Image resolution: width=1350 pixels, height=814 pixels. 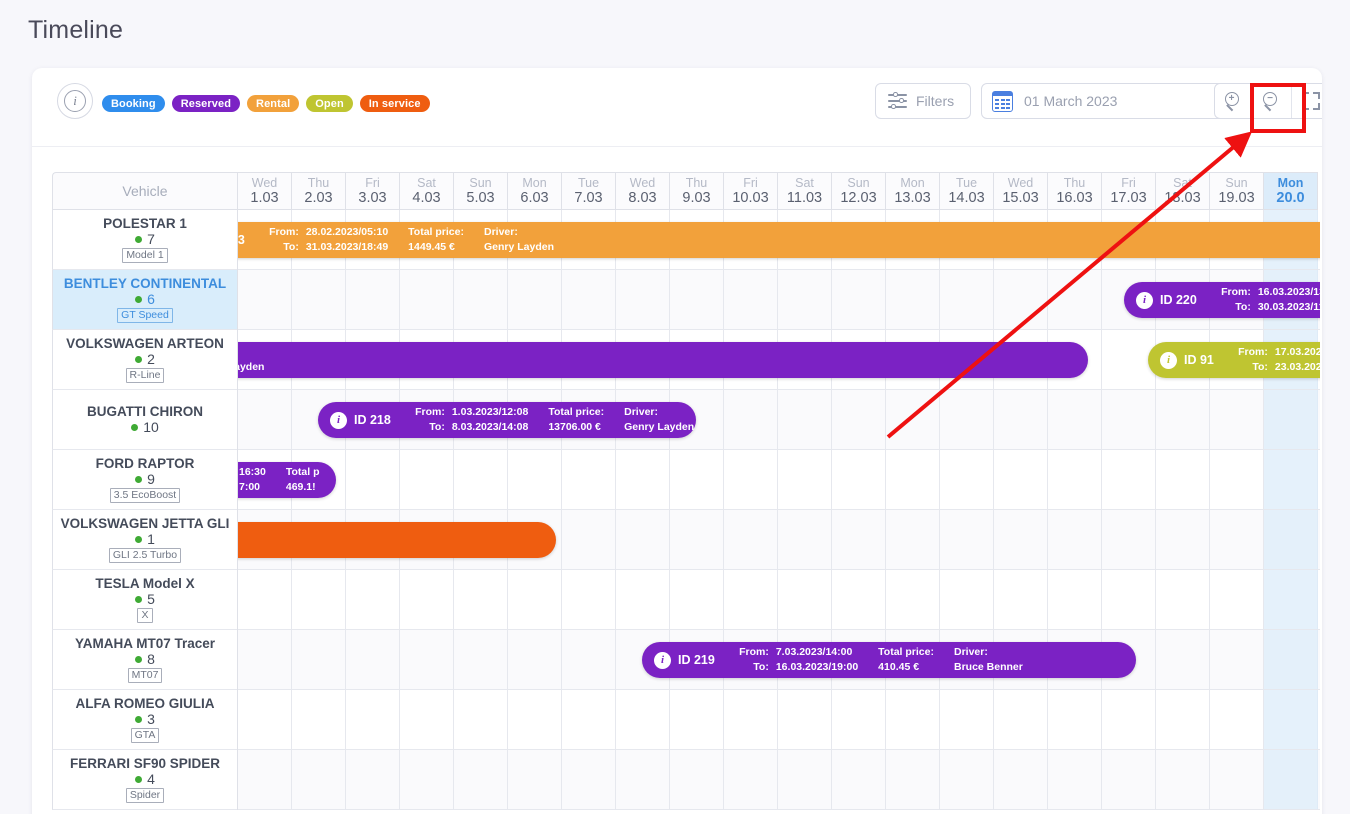 I want to click on zoom-in-button: +, so click(x=1234, y=101).